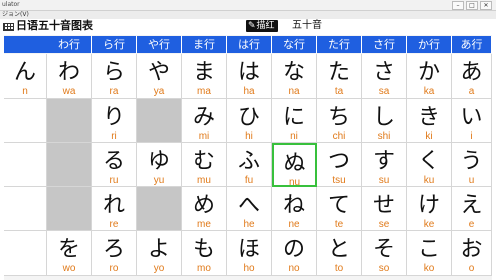 This screenshot has width=496, height=280. Describe the element at coordinates (159, 91) in the screenshot. I see `romaji-label: ya` at that location.